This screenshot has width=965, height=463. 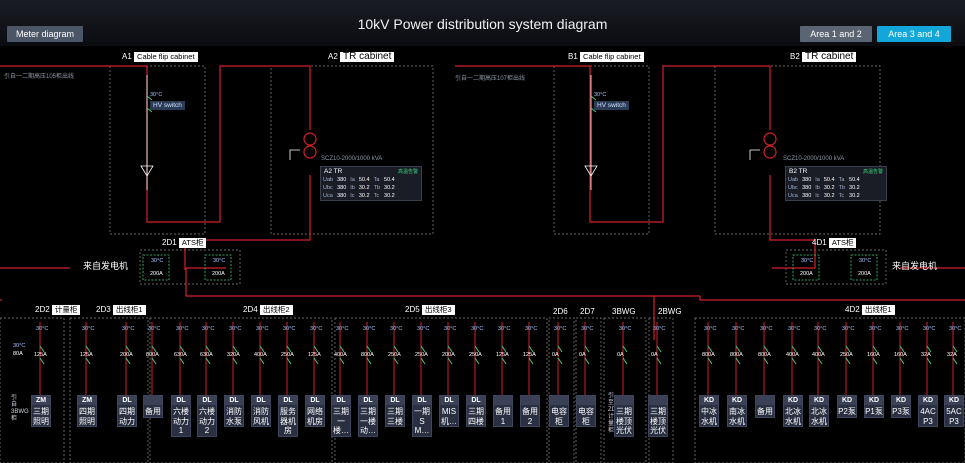 I want to click on feeder-card: KD 4ACP3, so click(x=928, y=411).